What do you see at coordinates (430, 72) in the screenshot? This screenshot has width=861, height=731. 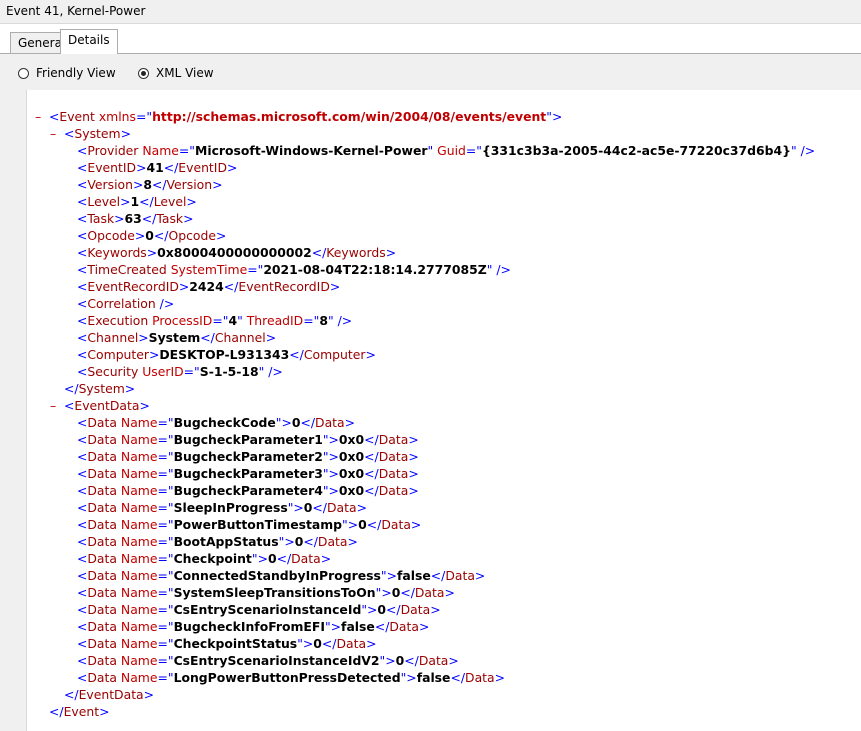 I see `view-toggle-bar: Friendly View XML View` at bounding box center [430, 72].